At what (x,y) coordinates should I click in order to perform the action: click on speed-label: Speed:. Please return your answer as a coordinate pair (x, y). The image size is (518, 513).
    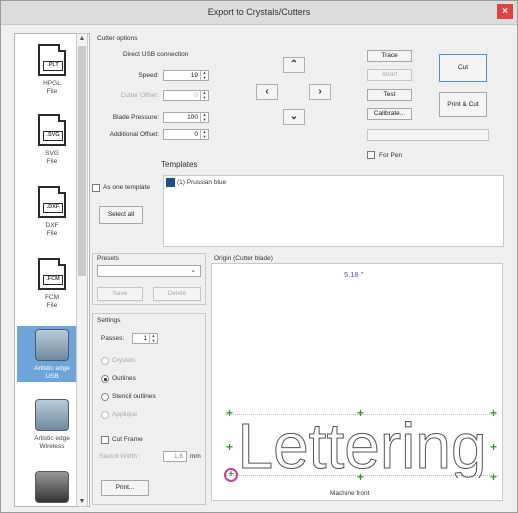
    Looking at the image, I should click on (148, 75).